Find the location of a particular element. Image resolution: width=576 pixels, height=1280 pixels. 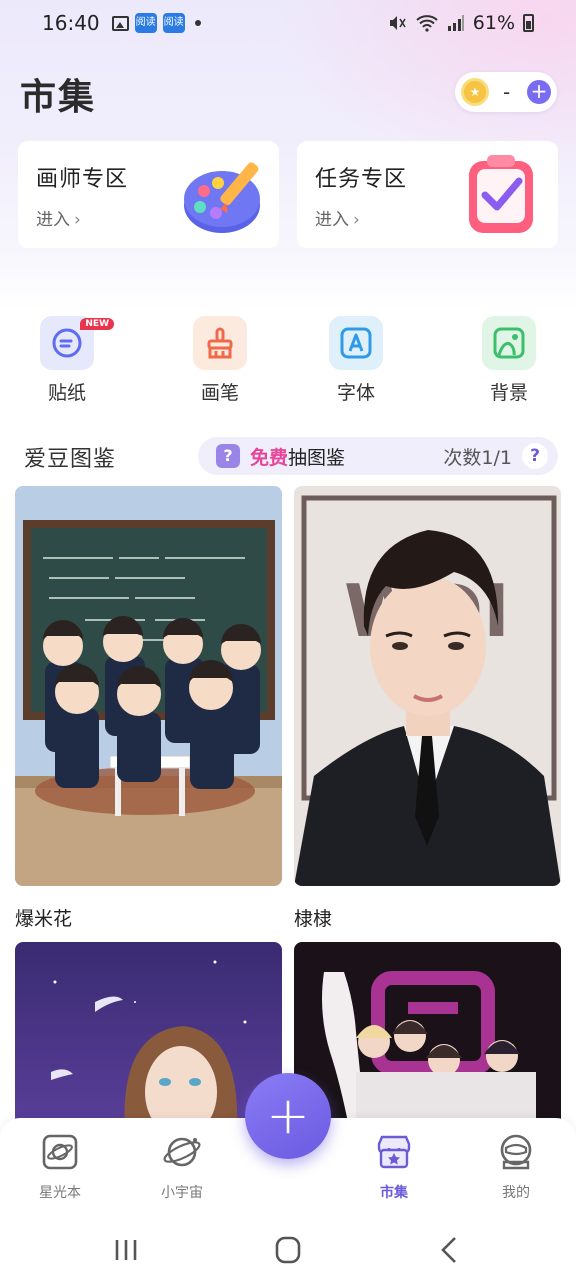

nav-market: 市集 is located at coordinates (394, 1167).